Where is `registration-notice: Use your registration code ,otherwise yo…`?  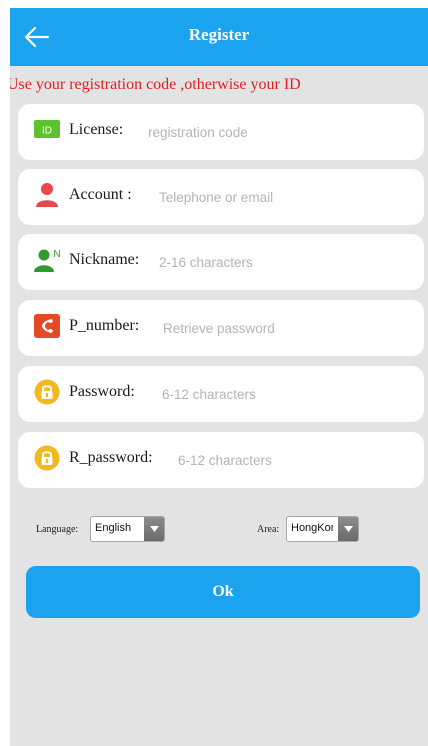
registration-notice: Use your registration code ,otherwise yo… is located at coordinates (155, 84).